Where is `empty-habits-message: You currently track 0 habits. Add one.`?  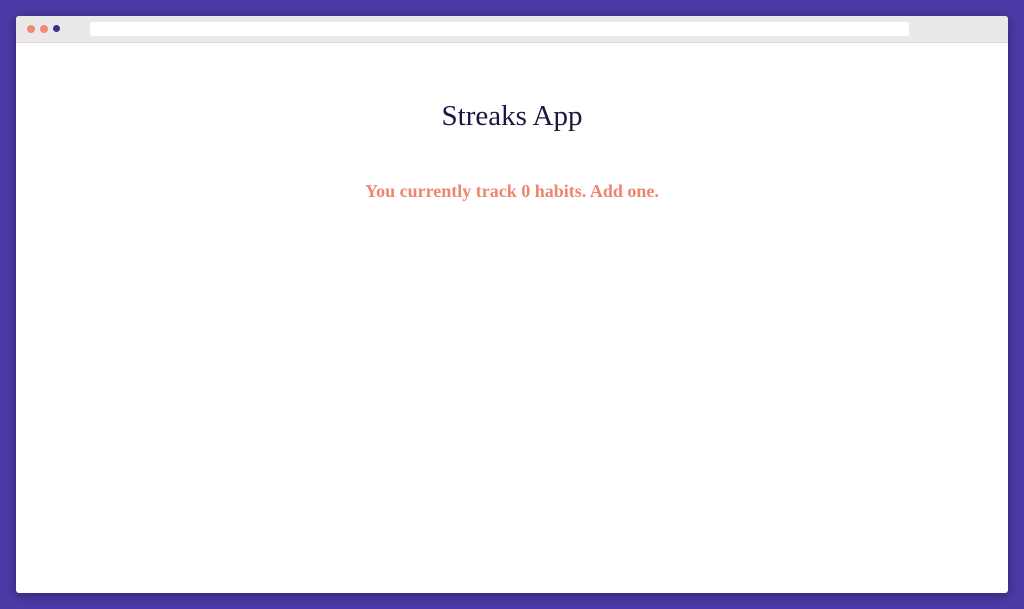 empty-habits-message: You currently track 0 habits. Add one. is located at coordinates (512, 191).